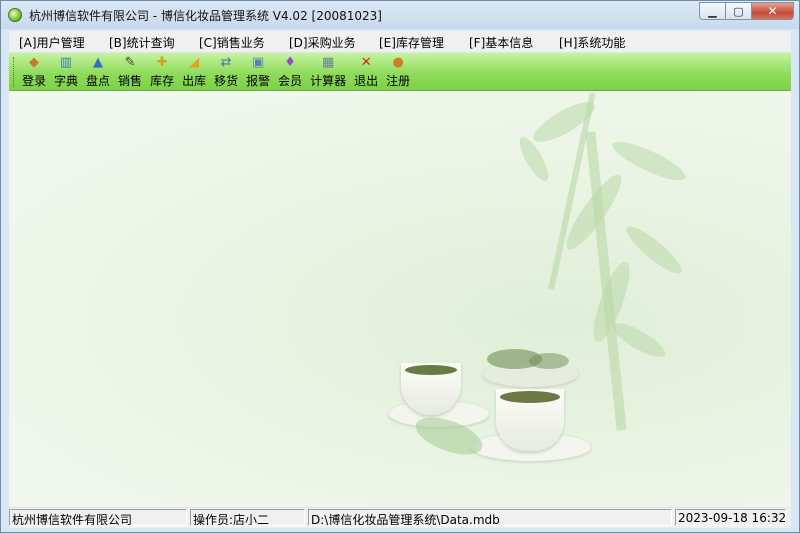 The height and width of the screenshot is (533, 800). I want to click on dictionary-icon: ▥, so click(66, 62).